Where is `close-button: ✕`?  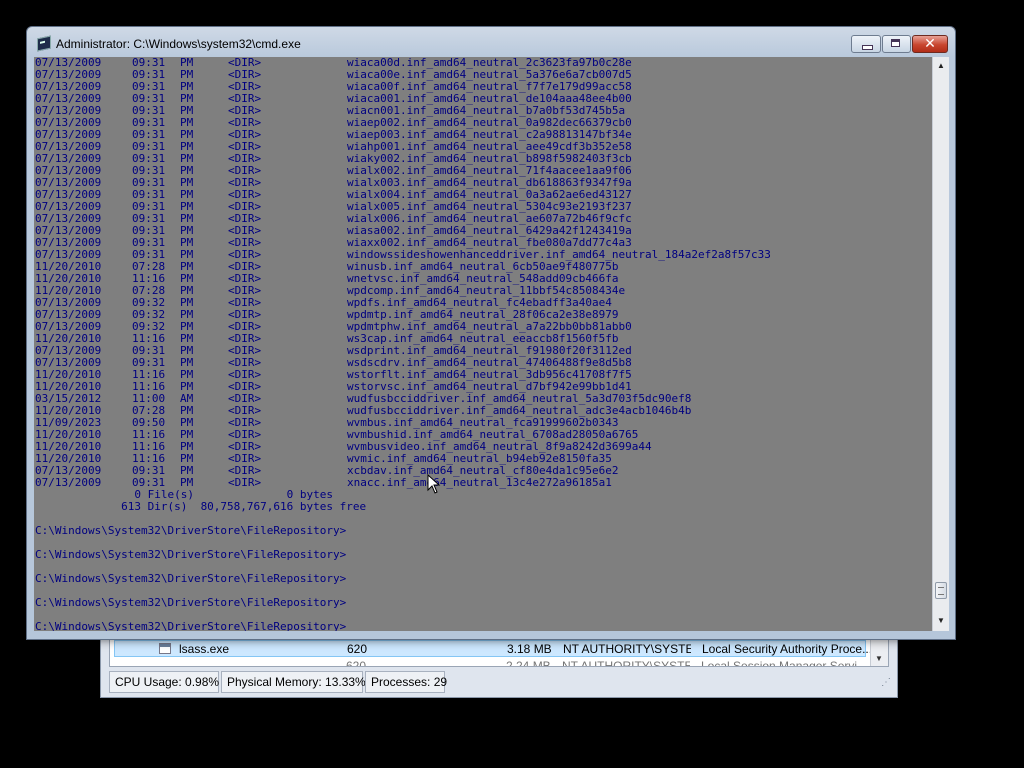 close-button: ✕ is located at coordinates (930, 44).